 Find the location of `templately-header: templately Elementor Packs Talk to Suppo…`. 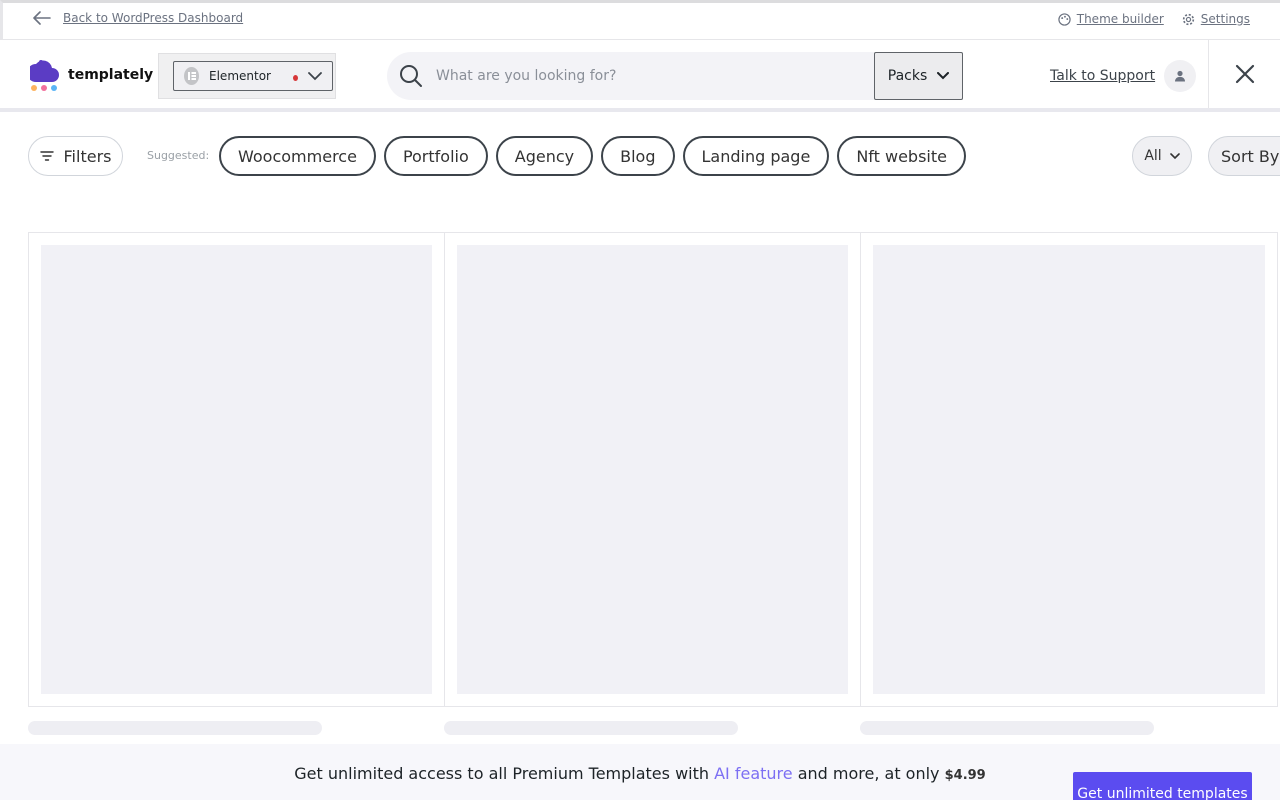

templately-header: templately Elementor Packs Talk to Suppo… is located at coordinates (640, 76).